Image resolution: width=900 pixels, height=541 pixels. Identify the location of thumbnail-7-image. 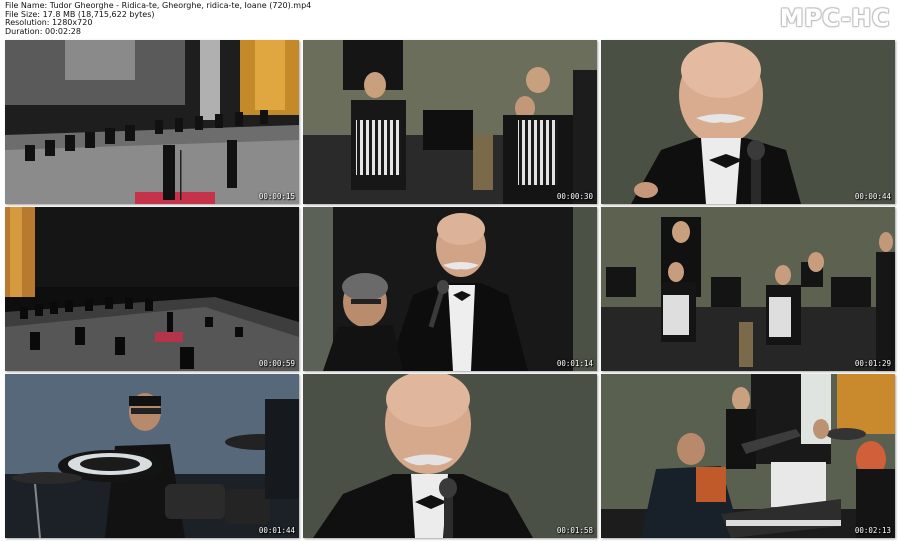
(152, 456).